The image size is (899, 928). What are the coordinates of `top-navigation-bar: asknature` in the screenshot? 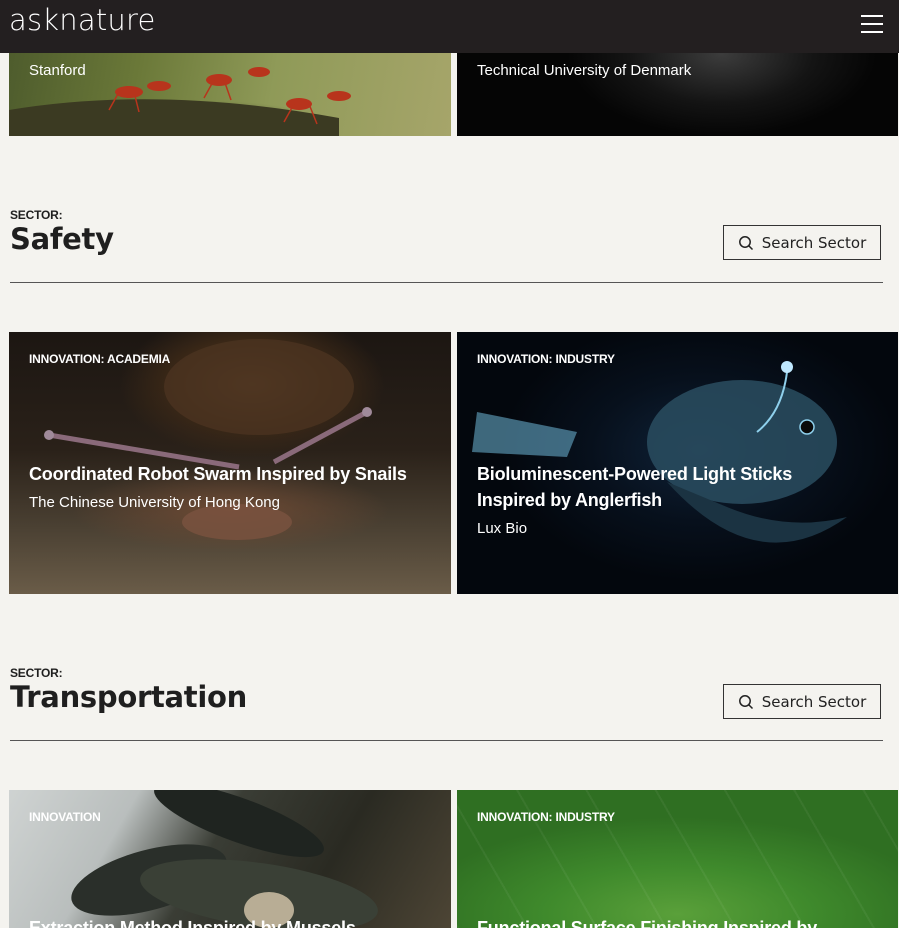 It's located at (449, 26).